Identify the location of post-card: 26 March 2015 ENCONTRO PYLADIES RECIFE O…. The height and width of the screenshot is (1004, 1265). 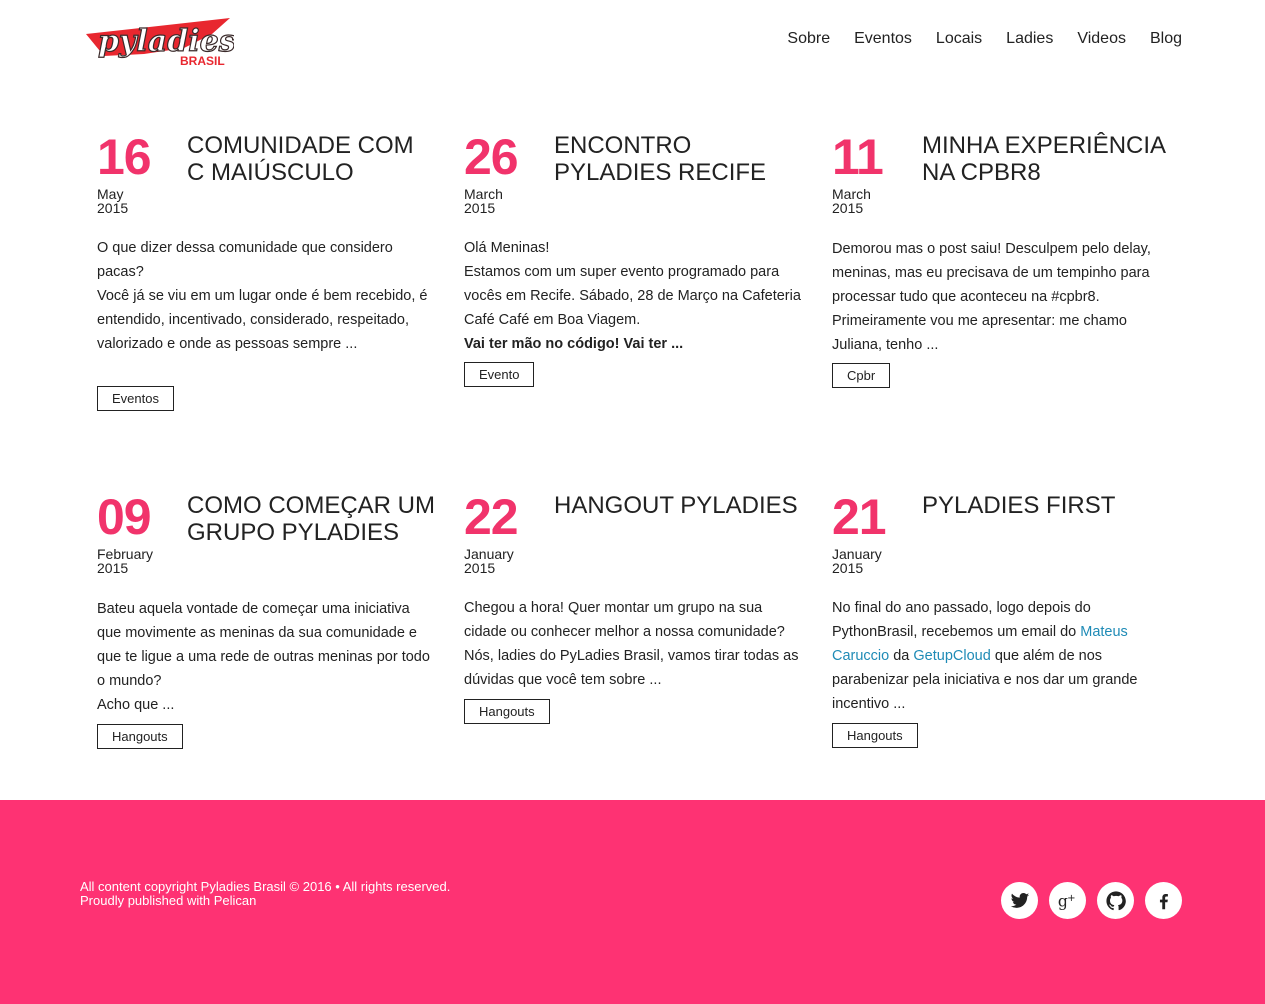
(634, 261).